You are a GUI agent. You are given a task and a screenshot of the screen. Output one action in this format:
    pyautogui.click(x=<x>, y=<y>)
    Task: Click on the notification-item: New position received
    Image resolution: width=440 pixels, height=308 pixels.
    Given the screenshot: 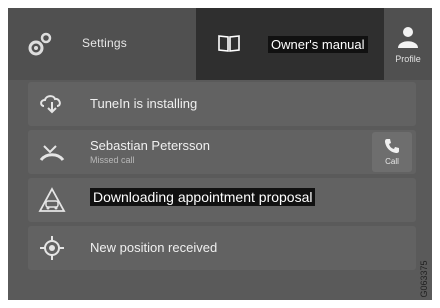 What is the action you would take?
    pyautogui.click(x=222, y=248)
    